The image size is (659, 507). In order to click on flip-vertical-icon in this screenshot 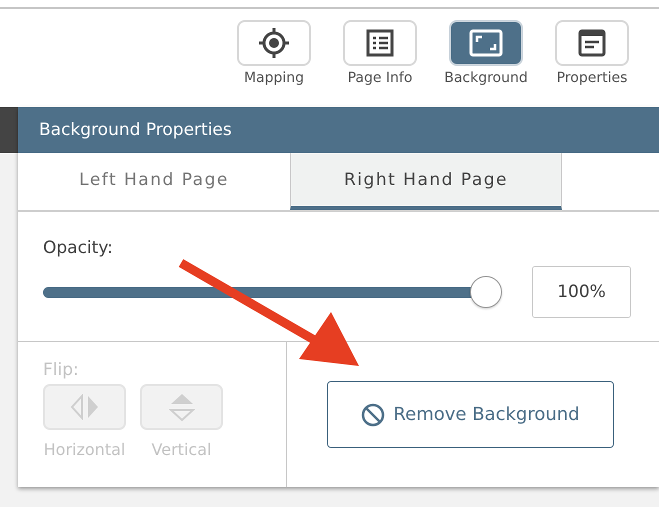, I will do `click(181, 407)`.